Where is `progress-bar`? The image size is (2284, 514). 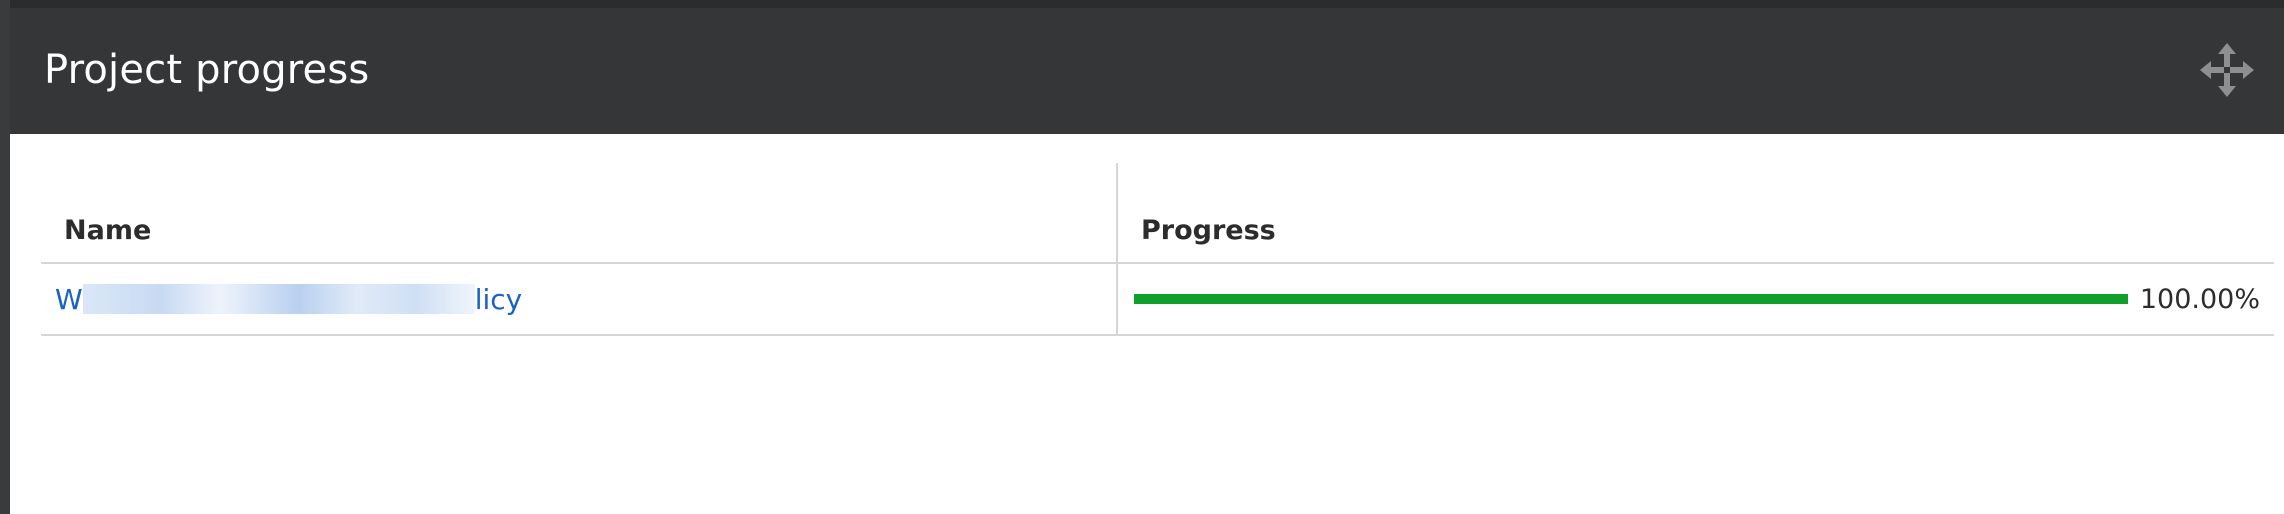
progress-bar is located at coordinates (1631, 299).